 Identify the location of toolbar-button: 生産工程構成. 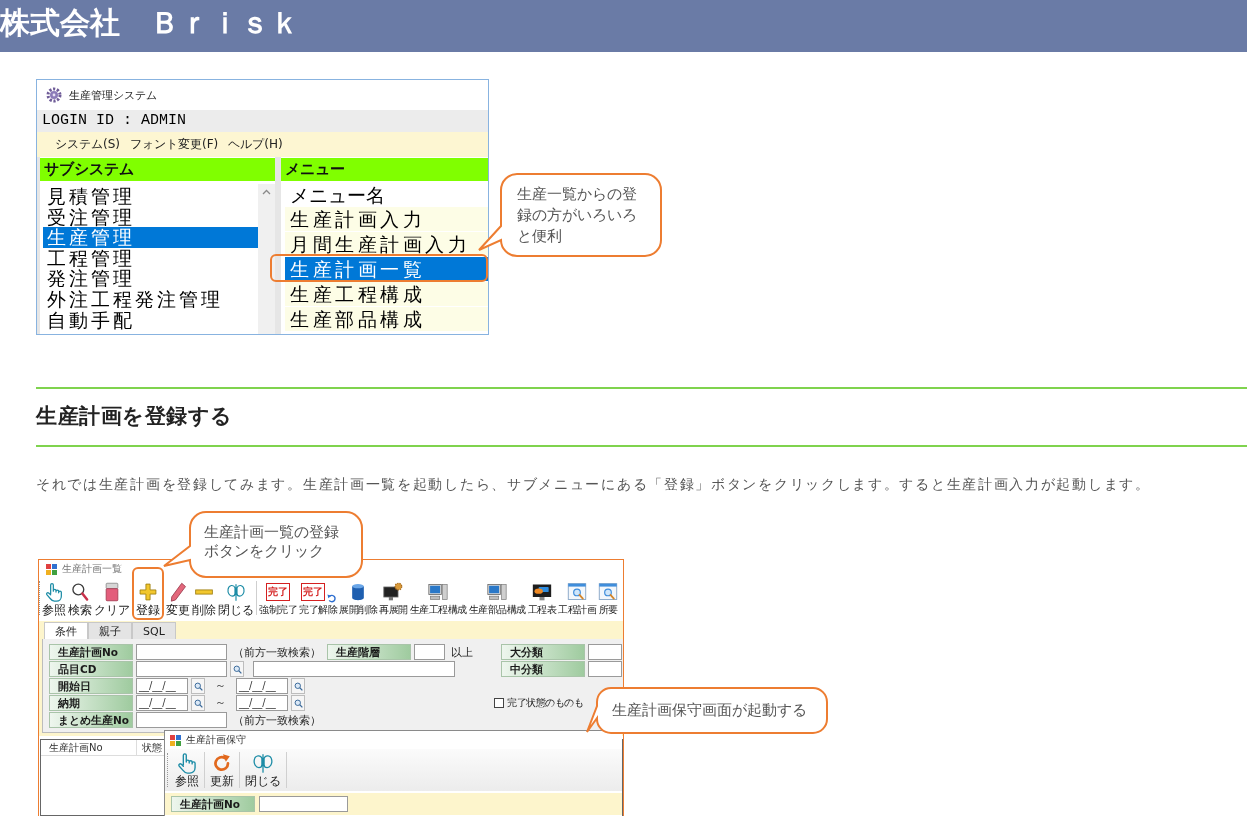
(438, 599).